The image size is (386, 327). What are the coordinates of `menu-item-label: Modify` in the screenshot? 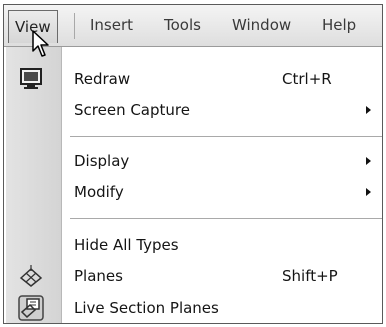 It's located at (99, 192).